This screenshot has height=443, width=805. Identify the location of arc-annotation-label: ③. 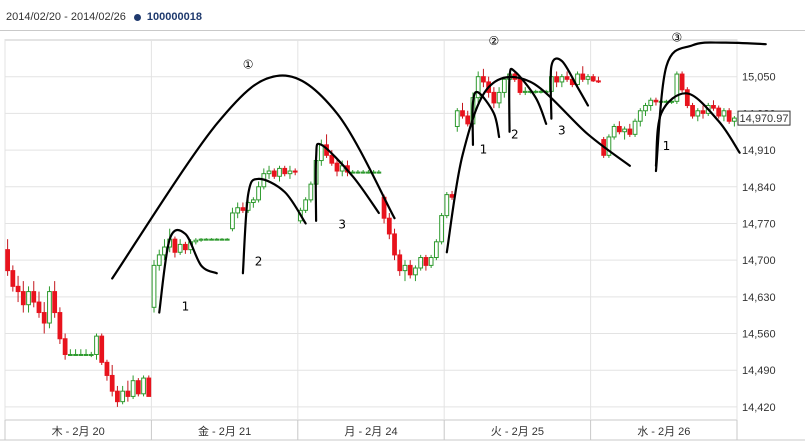
(676, 38).